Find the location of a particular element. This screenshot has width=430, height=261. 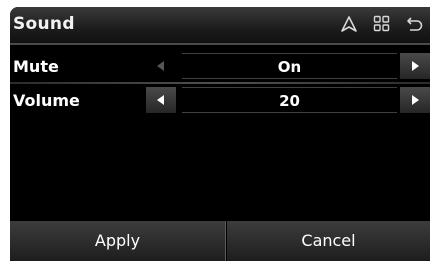

action-bar: Apply Cancel is located at coordinates (220, 241).